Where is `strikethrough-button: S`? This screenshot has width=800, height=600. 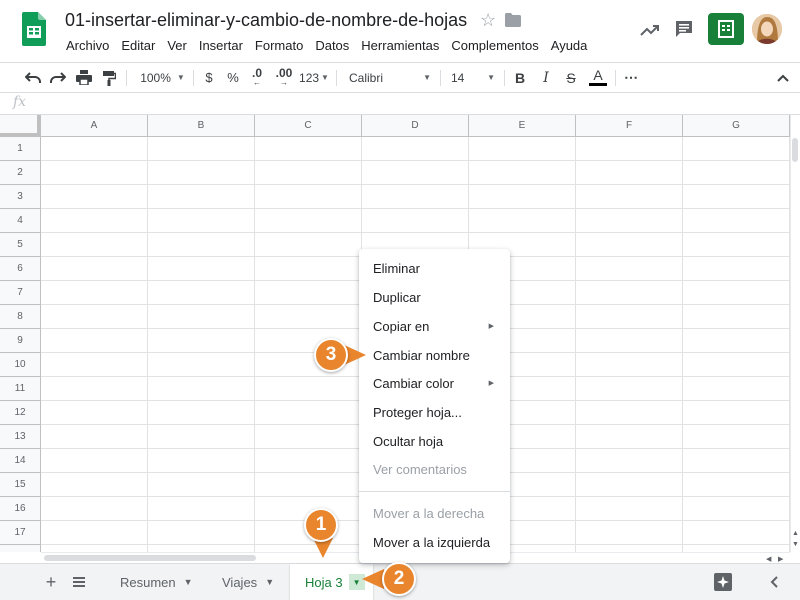 strikethrough-button: S is located at coordinates (571, 77).